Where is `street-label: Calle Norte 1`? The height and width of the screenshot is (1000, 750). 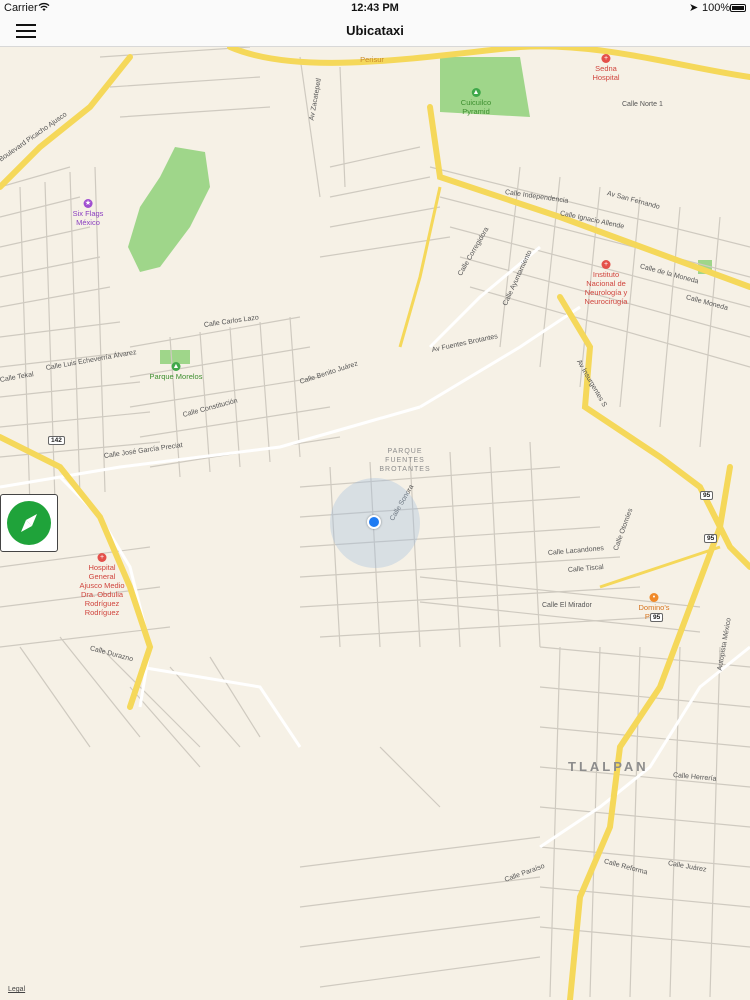
street-label: Calle Norte 1 is located at coordinates (642, 104).